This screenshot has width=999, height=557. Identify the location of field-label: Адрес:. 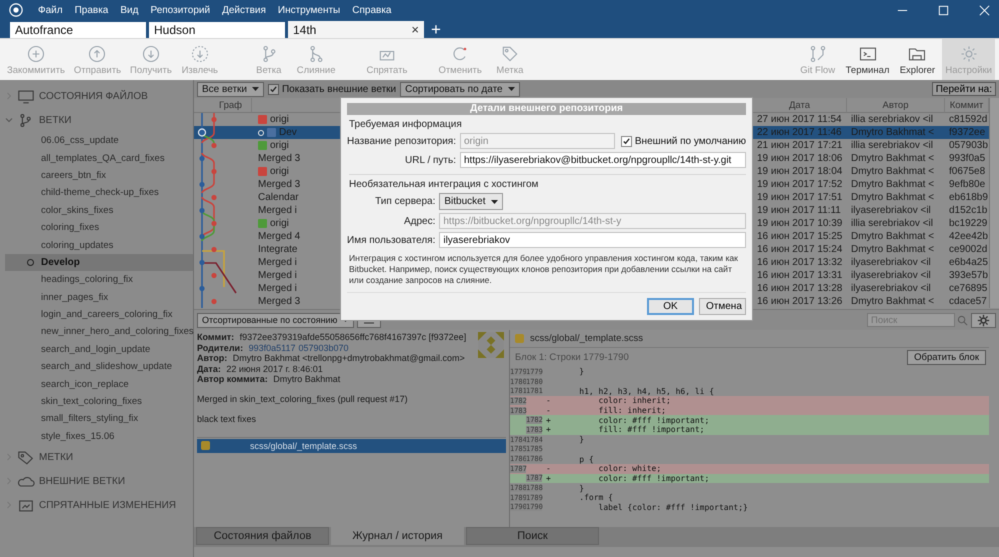
(419, 221).